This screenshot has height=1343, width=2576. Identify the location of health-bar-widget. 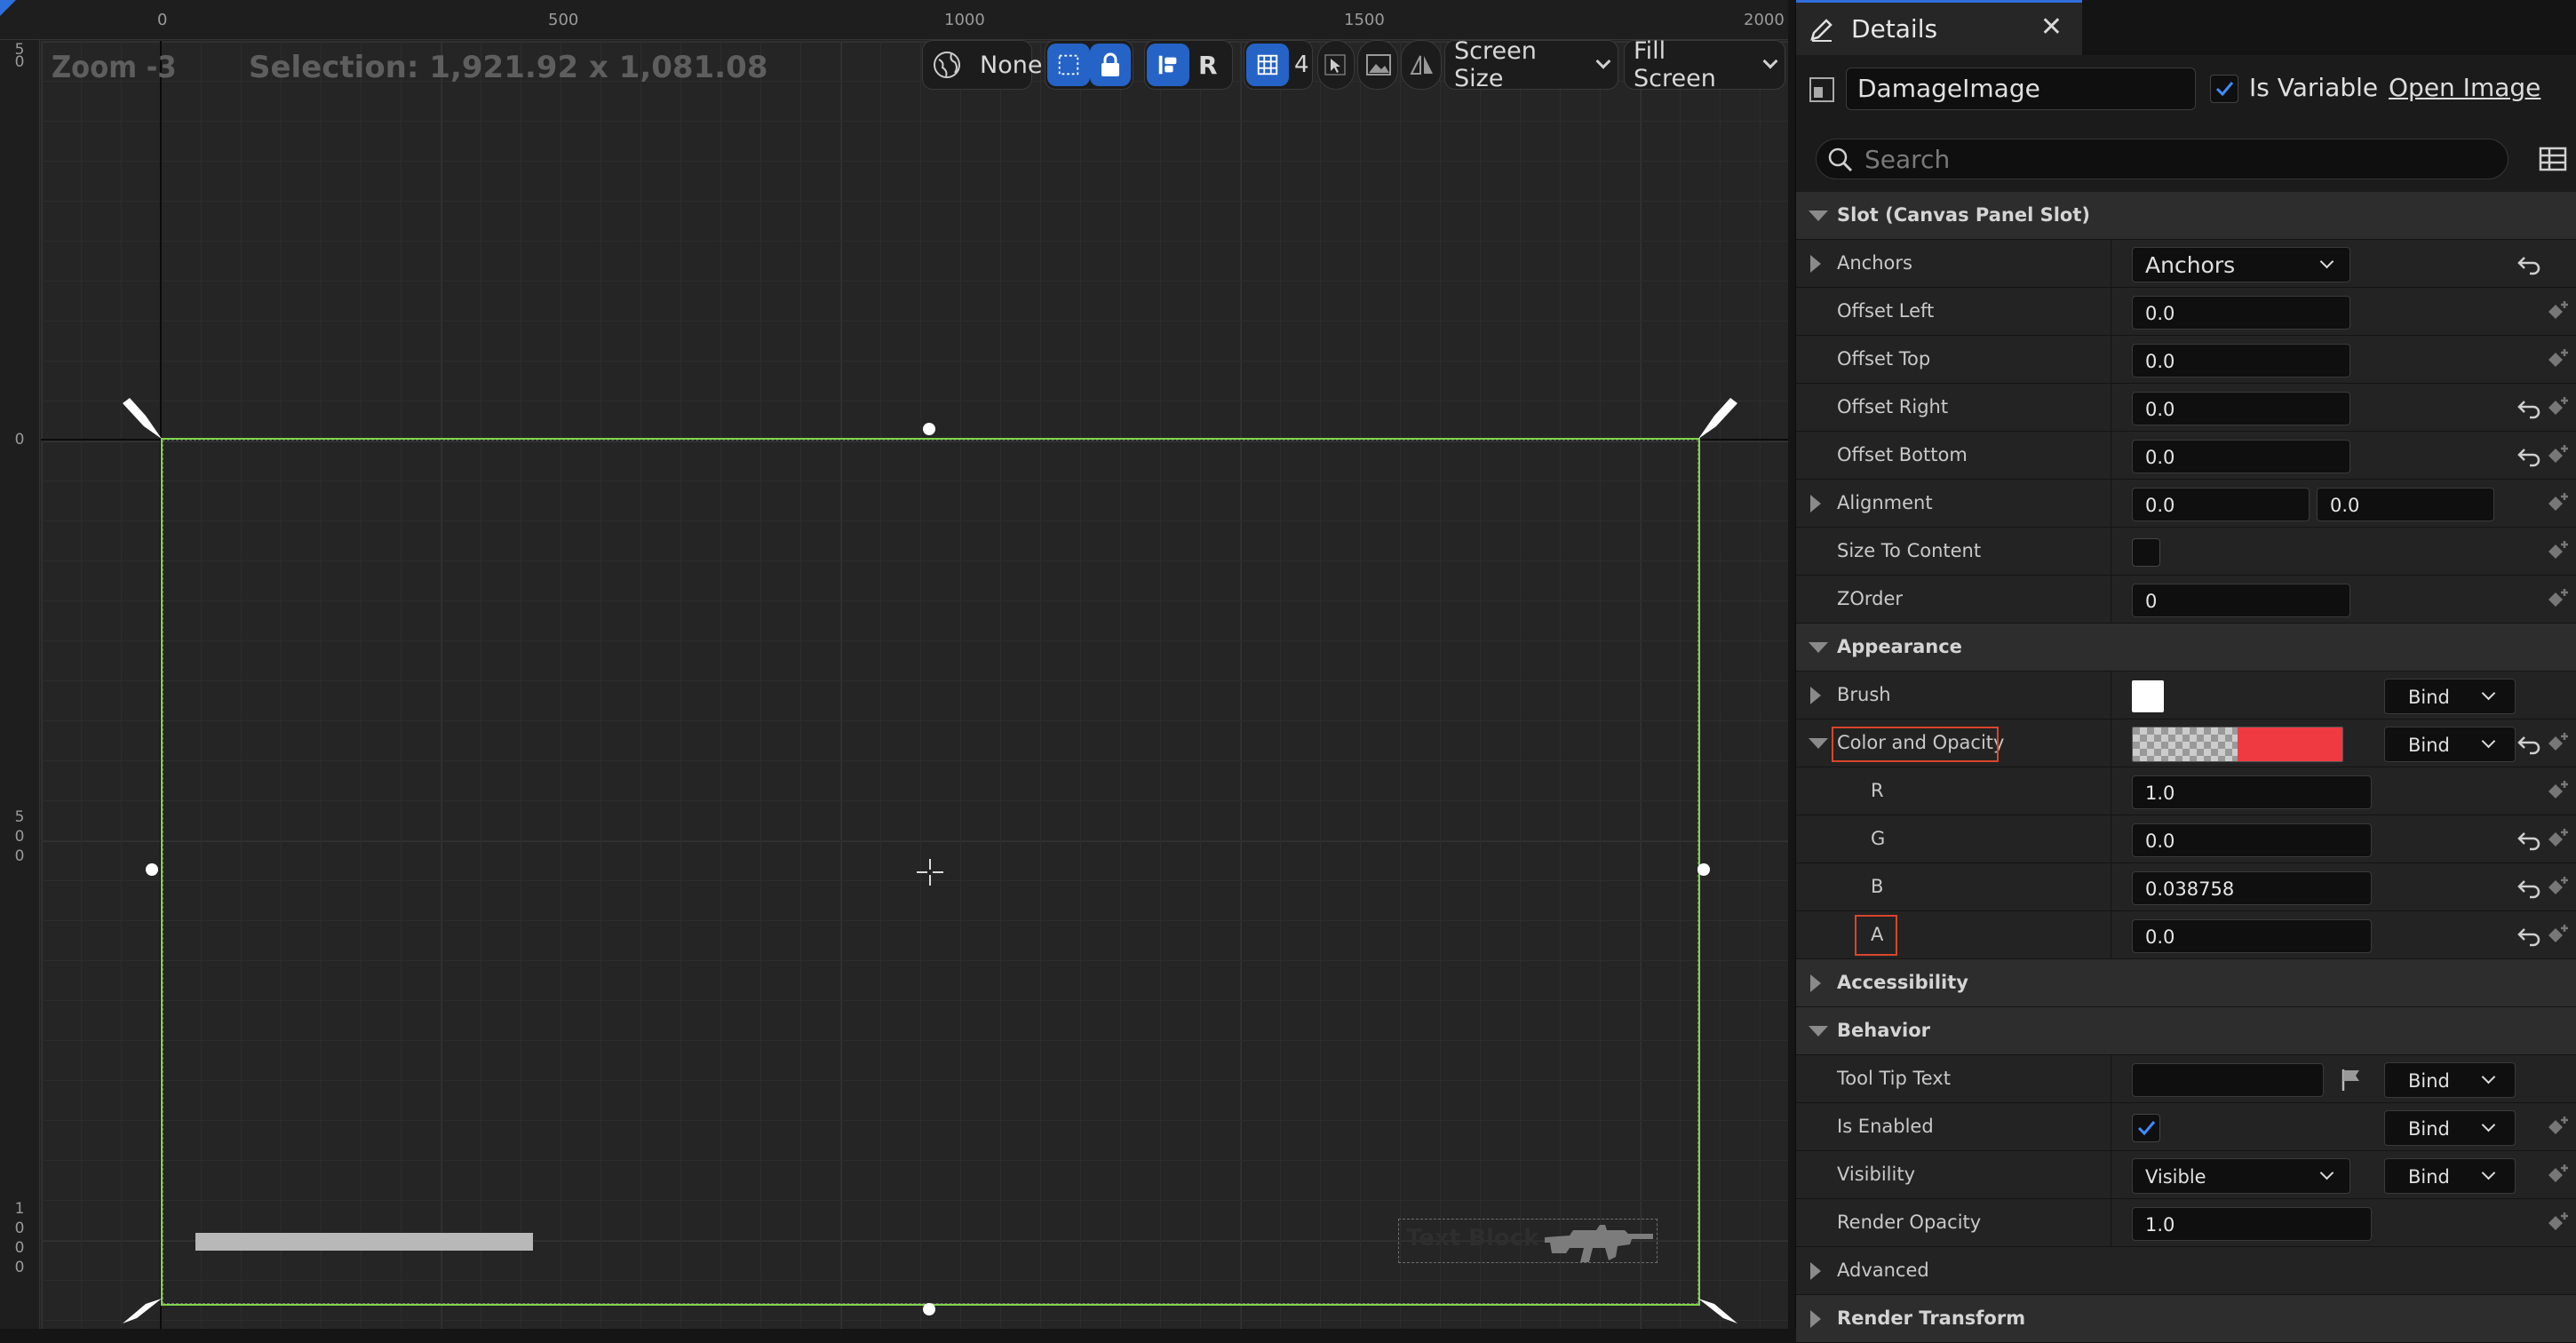
(364, 1242).